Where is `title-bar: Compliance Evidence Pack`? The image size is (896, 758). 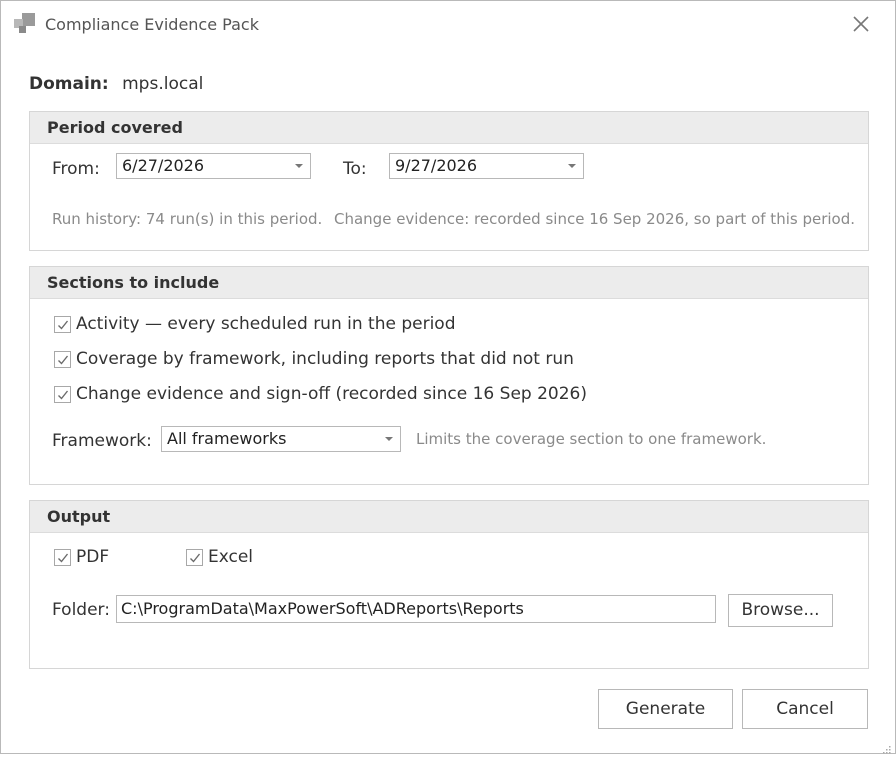
title-bar: Compliance Evidence Pack is located at coordinates (448, 24).